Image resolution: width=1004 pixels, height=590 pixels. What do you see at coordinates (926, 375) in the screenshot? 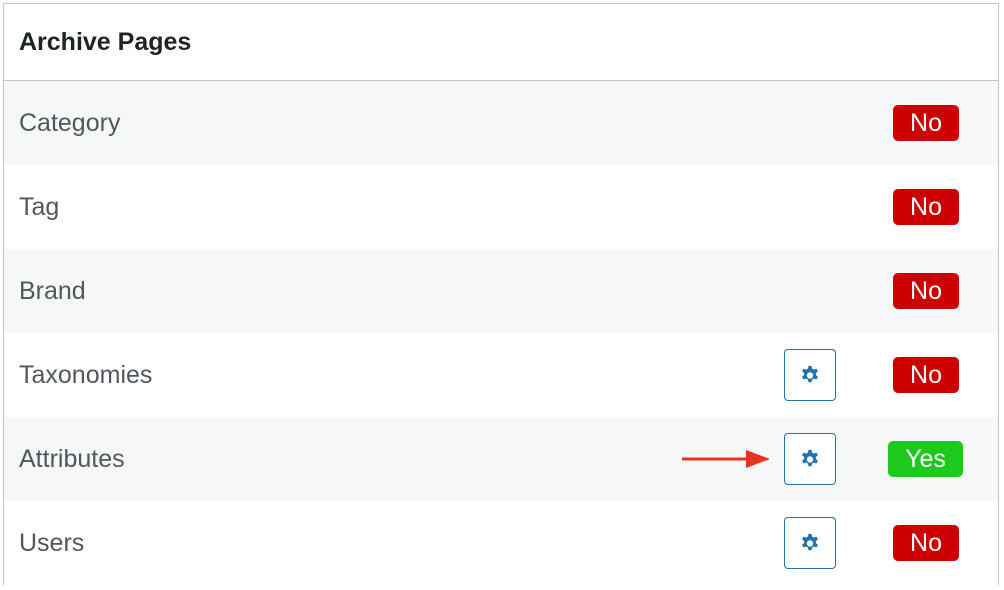
I see `status-badge-taxonomies: No` at bounding box center [926, 375].